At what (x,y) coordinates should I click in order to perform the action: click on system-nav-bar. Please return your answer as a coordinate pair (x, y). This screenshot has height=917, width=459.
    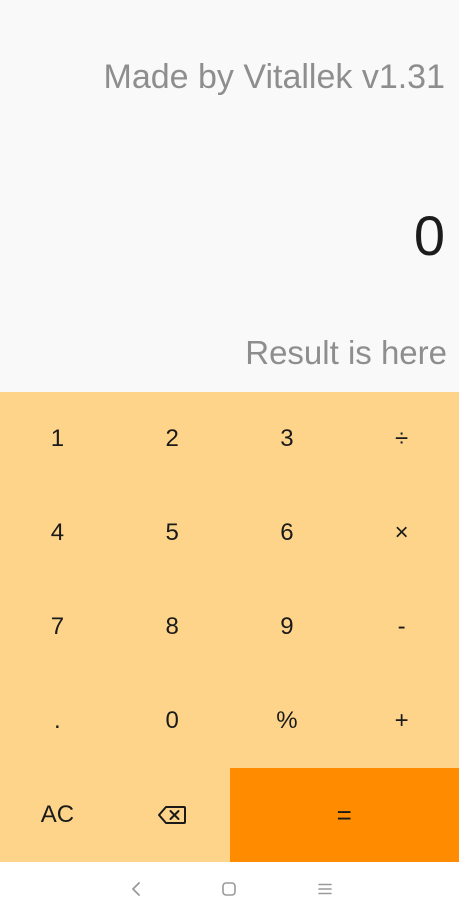
    Looking at the image, I should click on (229, 889).